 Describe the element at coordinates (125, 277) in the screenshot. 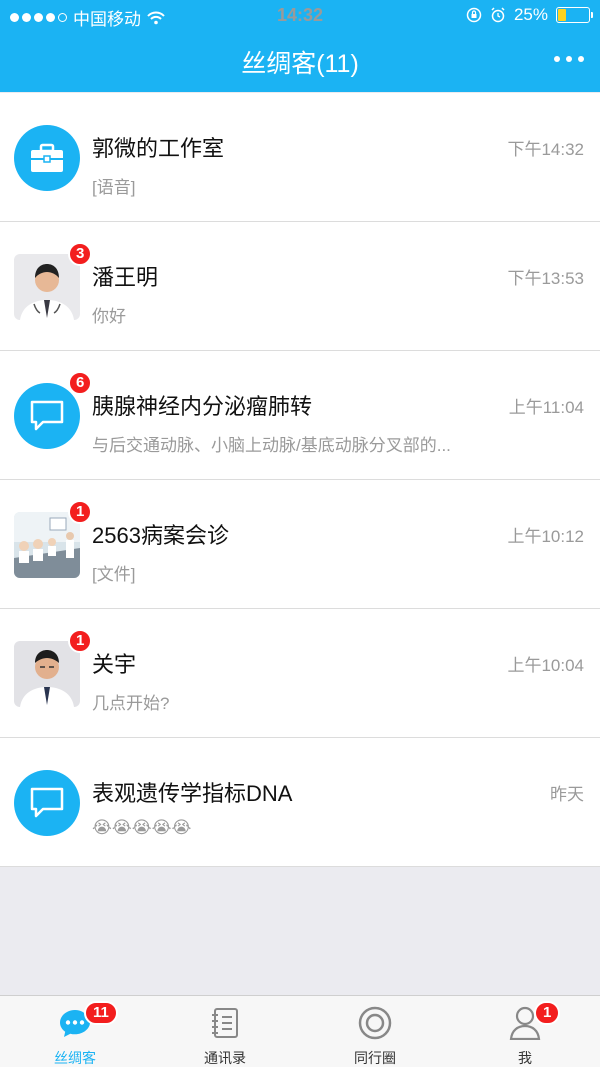

I see `conversation-name: 潘王明` at that location.